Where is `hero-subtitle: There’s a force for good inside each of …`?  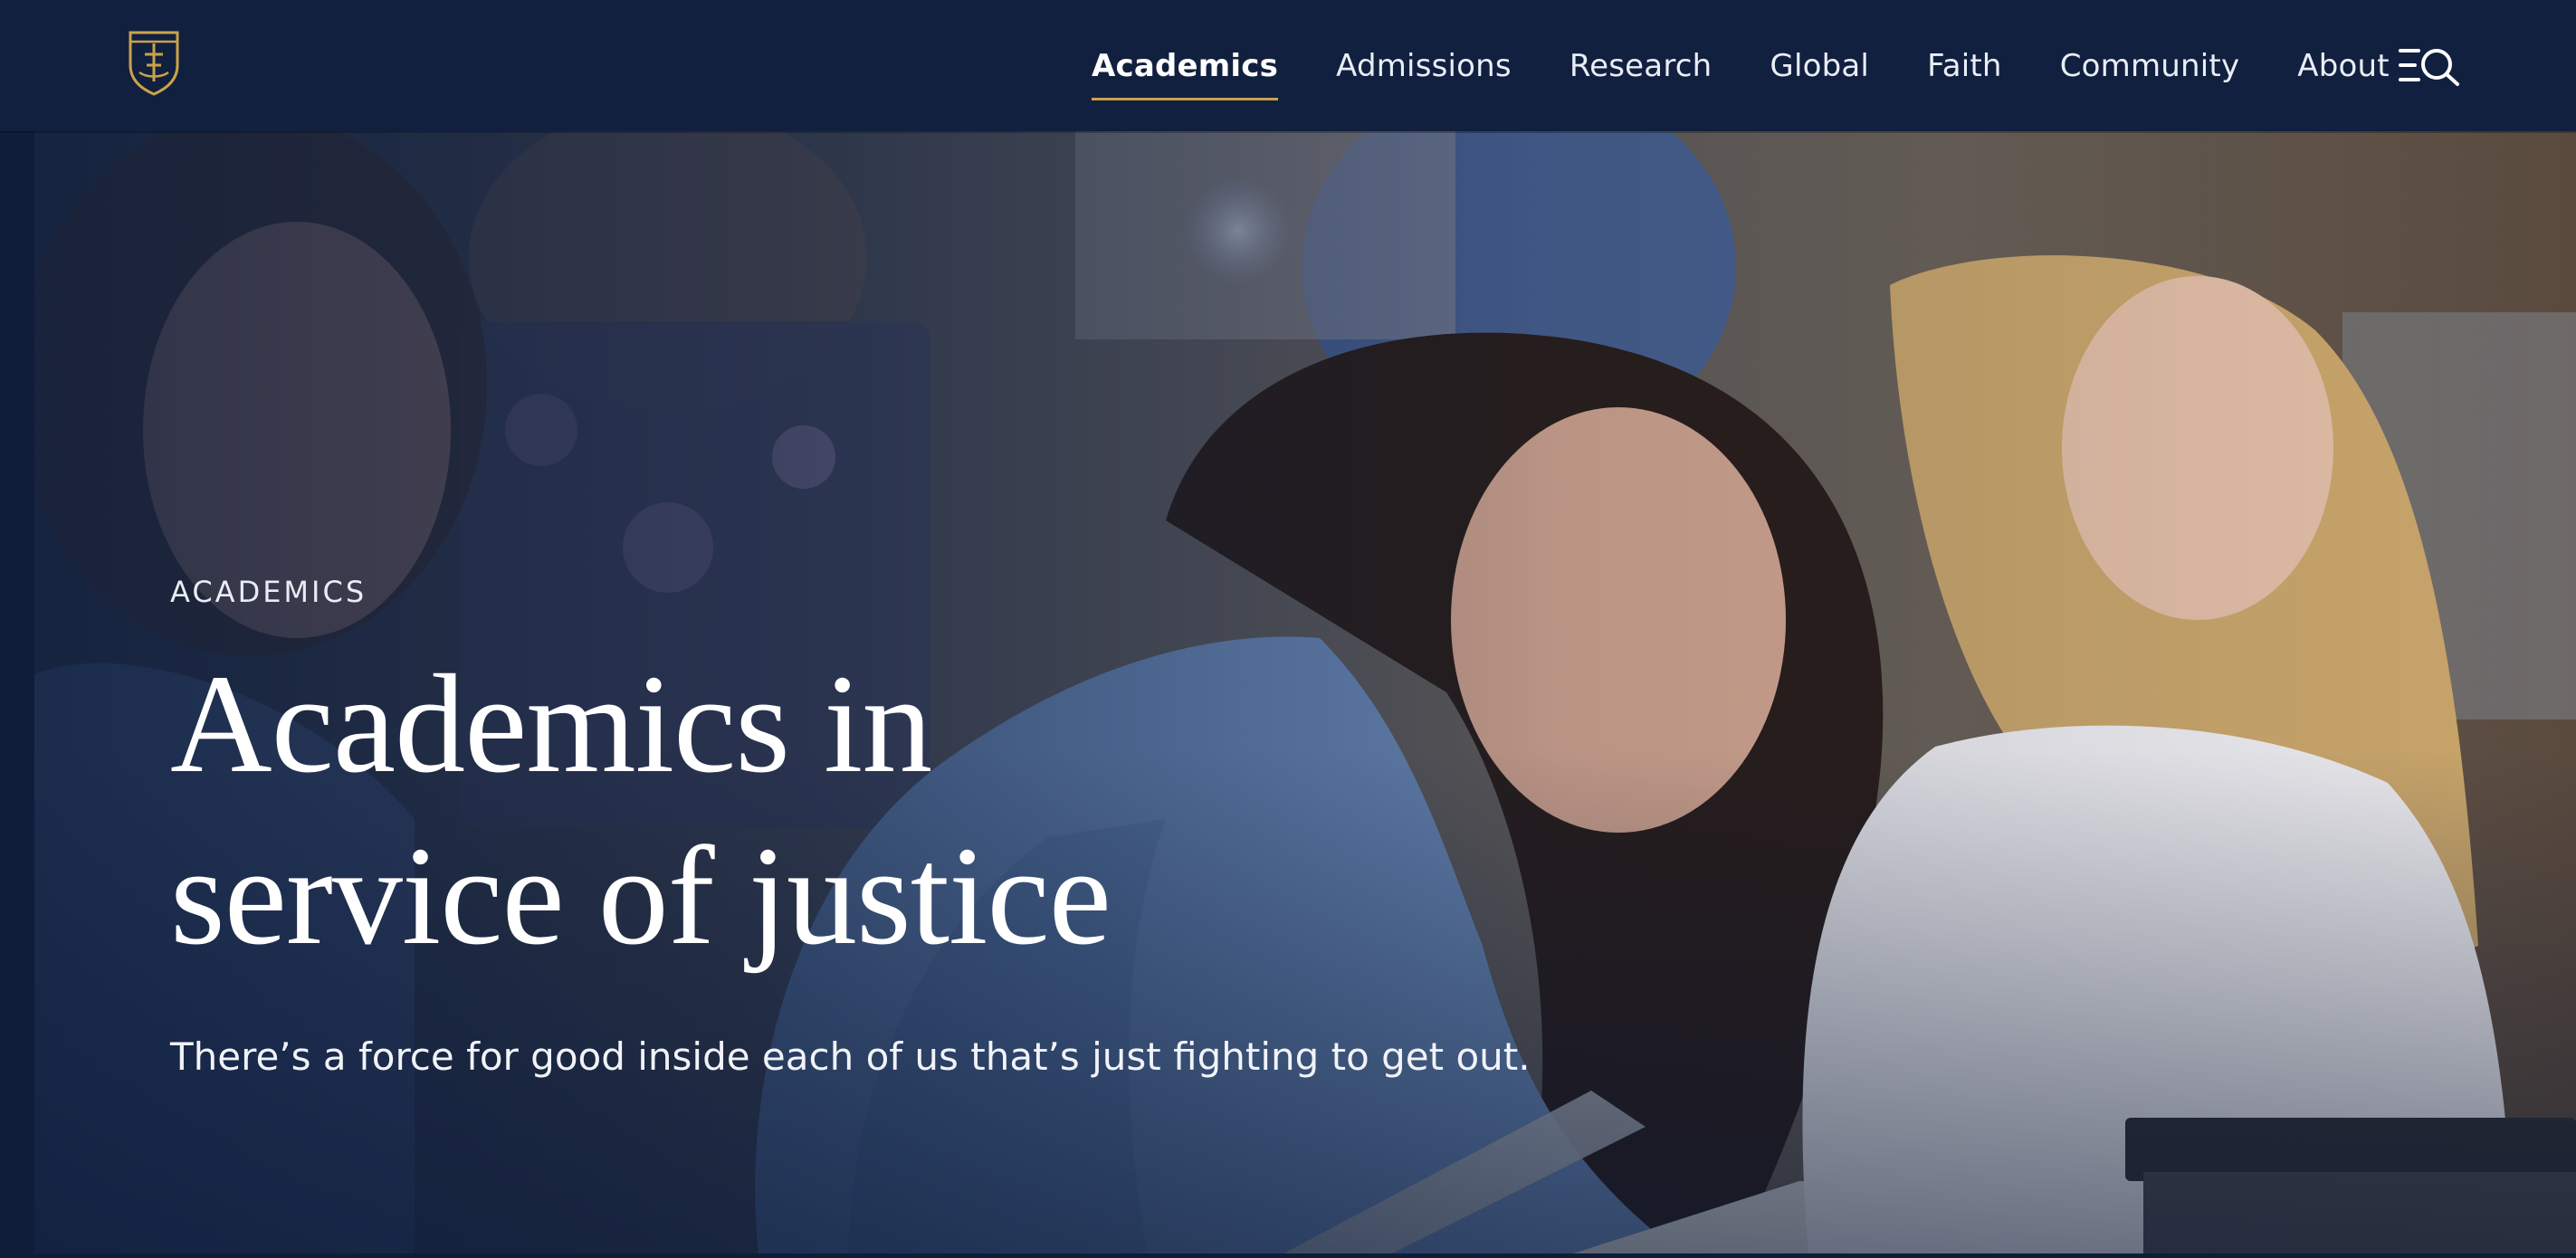
hero-subtitle: There’s a force for good inside each of … is located at coordinates (850, 1056).